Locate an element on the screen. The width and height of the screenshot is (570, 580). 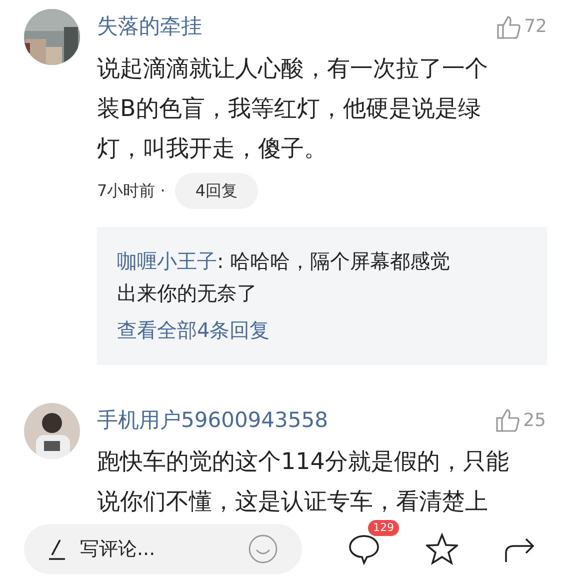
reply-count-button: 4回复 is located at coordinates (216, 190).